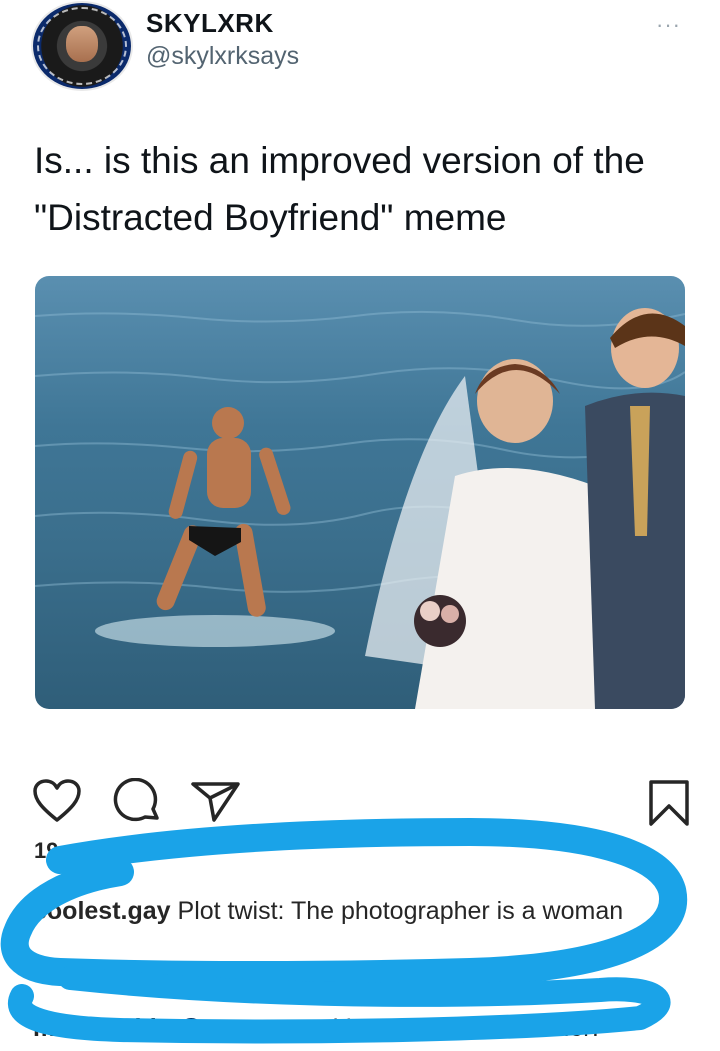 This screenshot has width=720, height=1051. I want to click on more-icon: ···, so click(668, 25).